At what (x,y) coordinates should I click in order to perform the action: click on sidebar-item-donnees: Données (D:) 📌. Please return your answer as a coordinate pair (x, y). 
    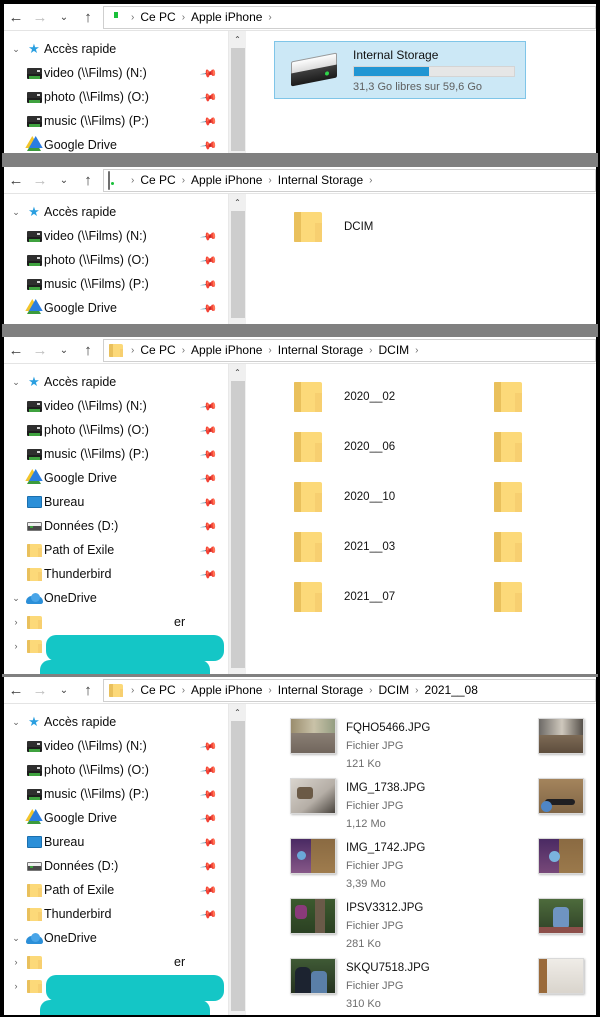
    Looking at the image, I should click on (116, 866).